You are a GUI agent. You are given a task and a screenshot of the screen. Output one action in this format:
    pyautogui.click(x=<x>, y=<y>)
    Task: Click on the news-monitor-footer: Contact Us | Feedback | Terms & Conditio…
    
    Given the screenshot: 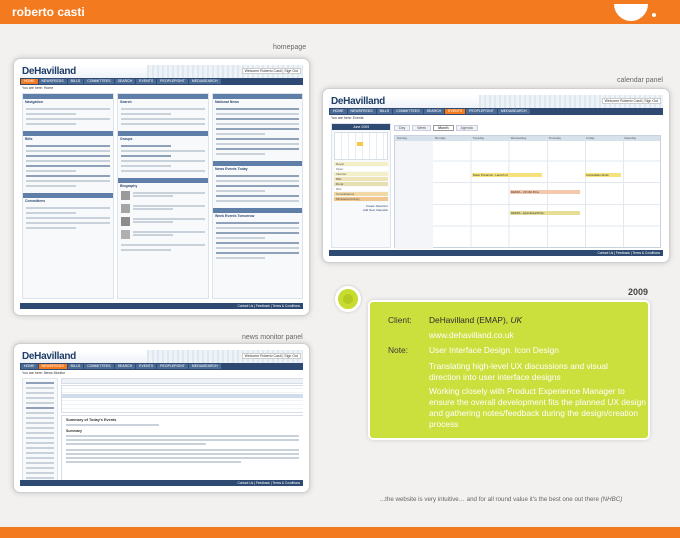 What is the action you would take?
    pyautogui.click(x=161, y=483)
    